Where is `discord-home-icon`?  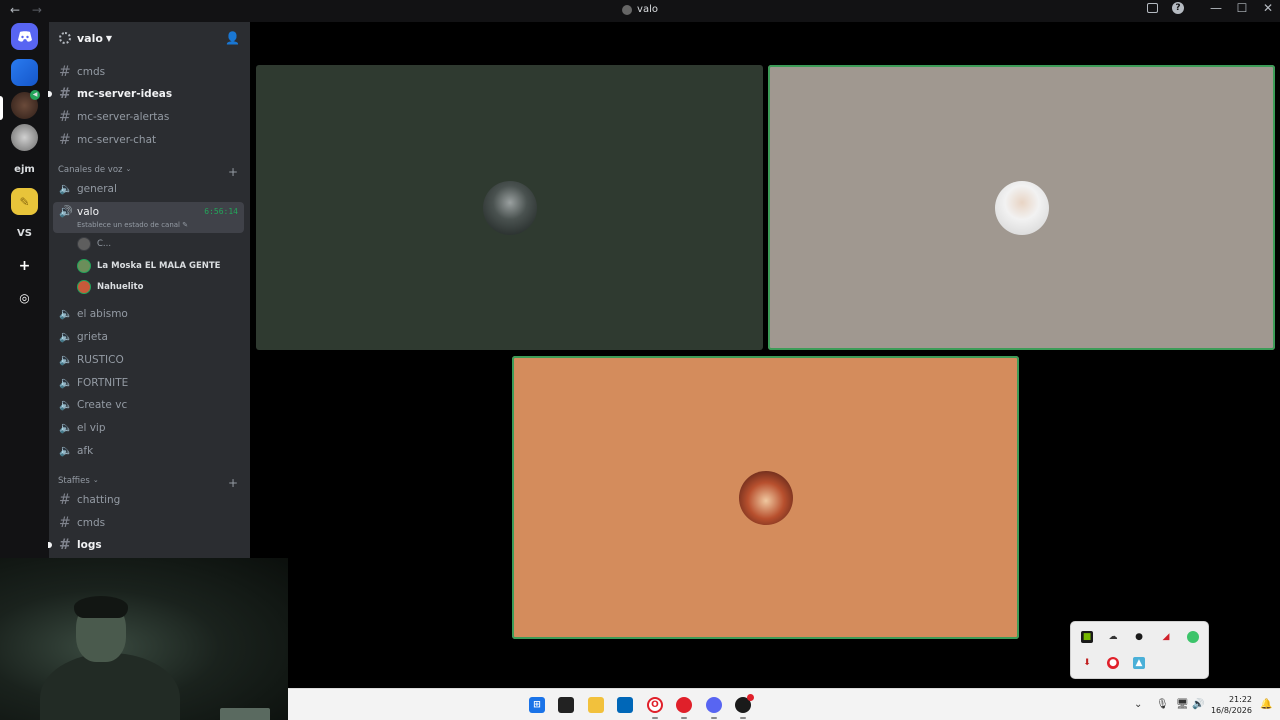
discord-home-icon is located at coordinates (24, 36).